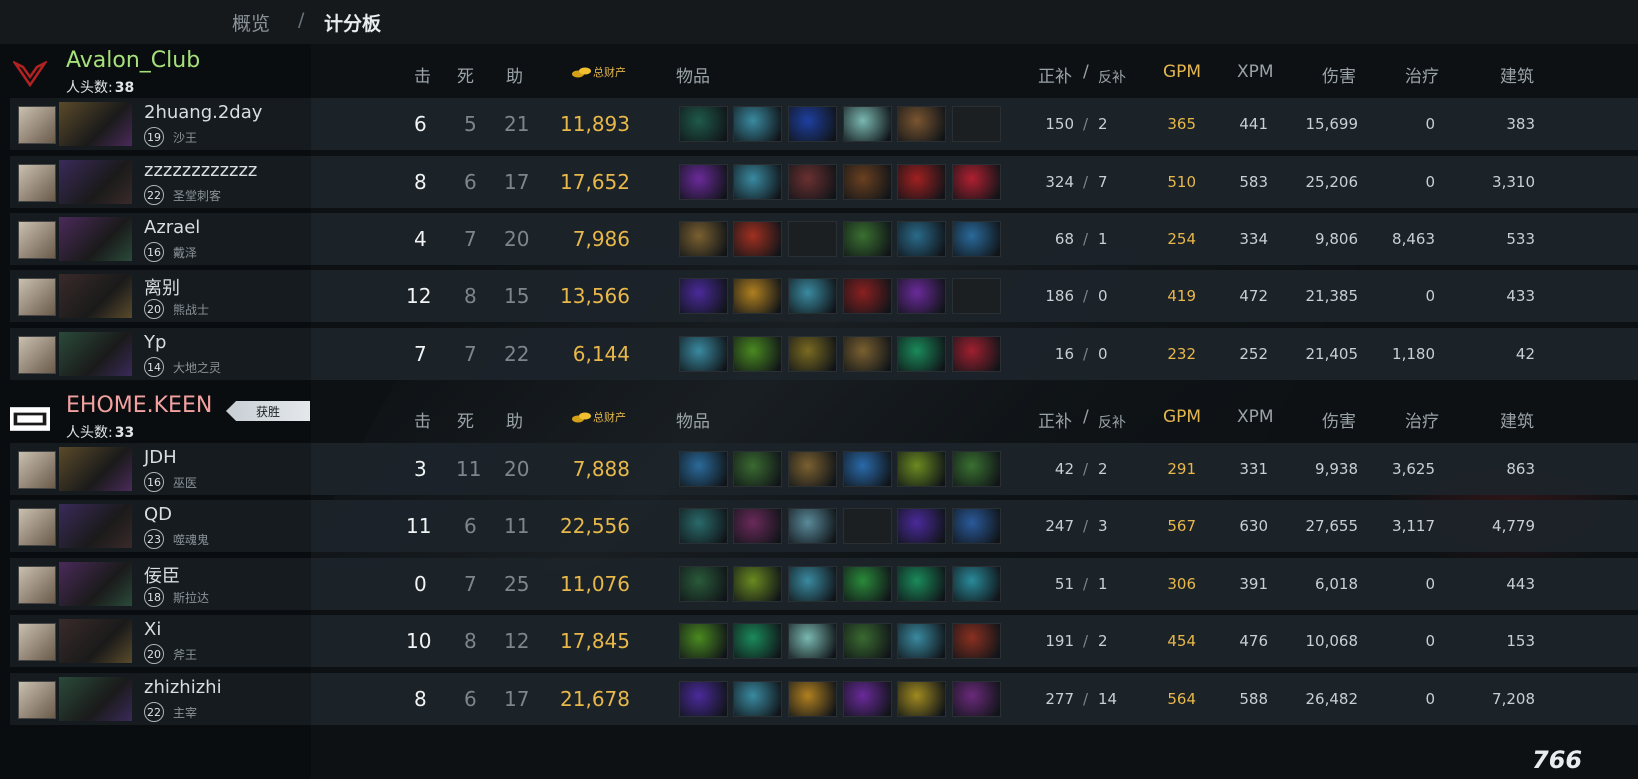  What do you see at coordinates (200, 170) in the screenshot?
I see `player-name: zzzzzzzzzzzz` at bounding box center [200, 170].